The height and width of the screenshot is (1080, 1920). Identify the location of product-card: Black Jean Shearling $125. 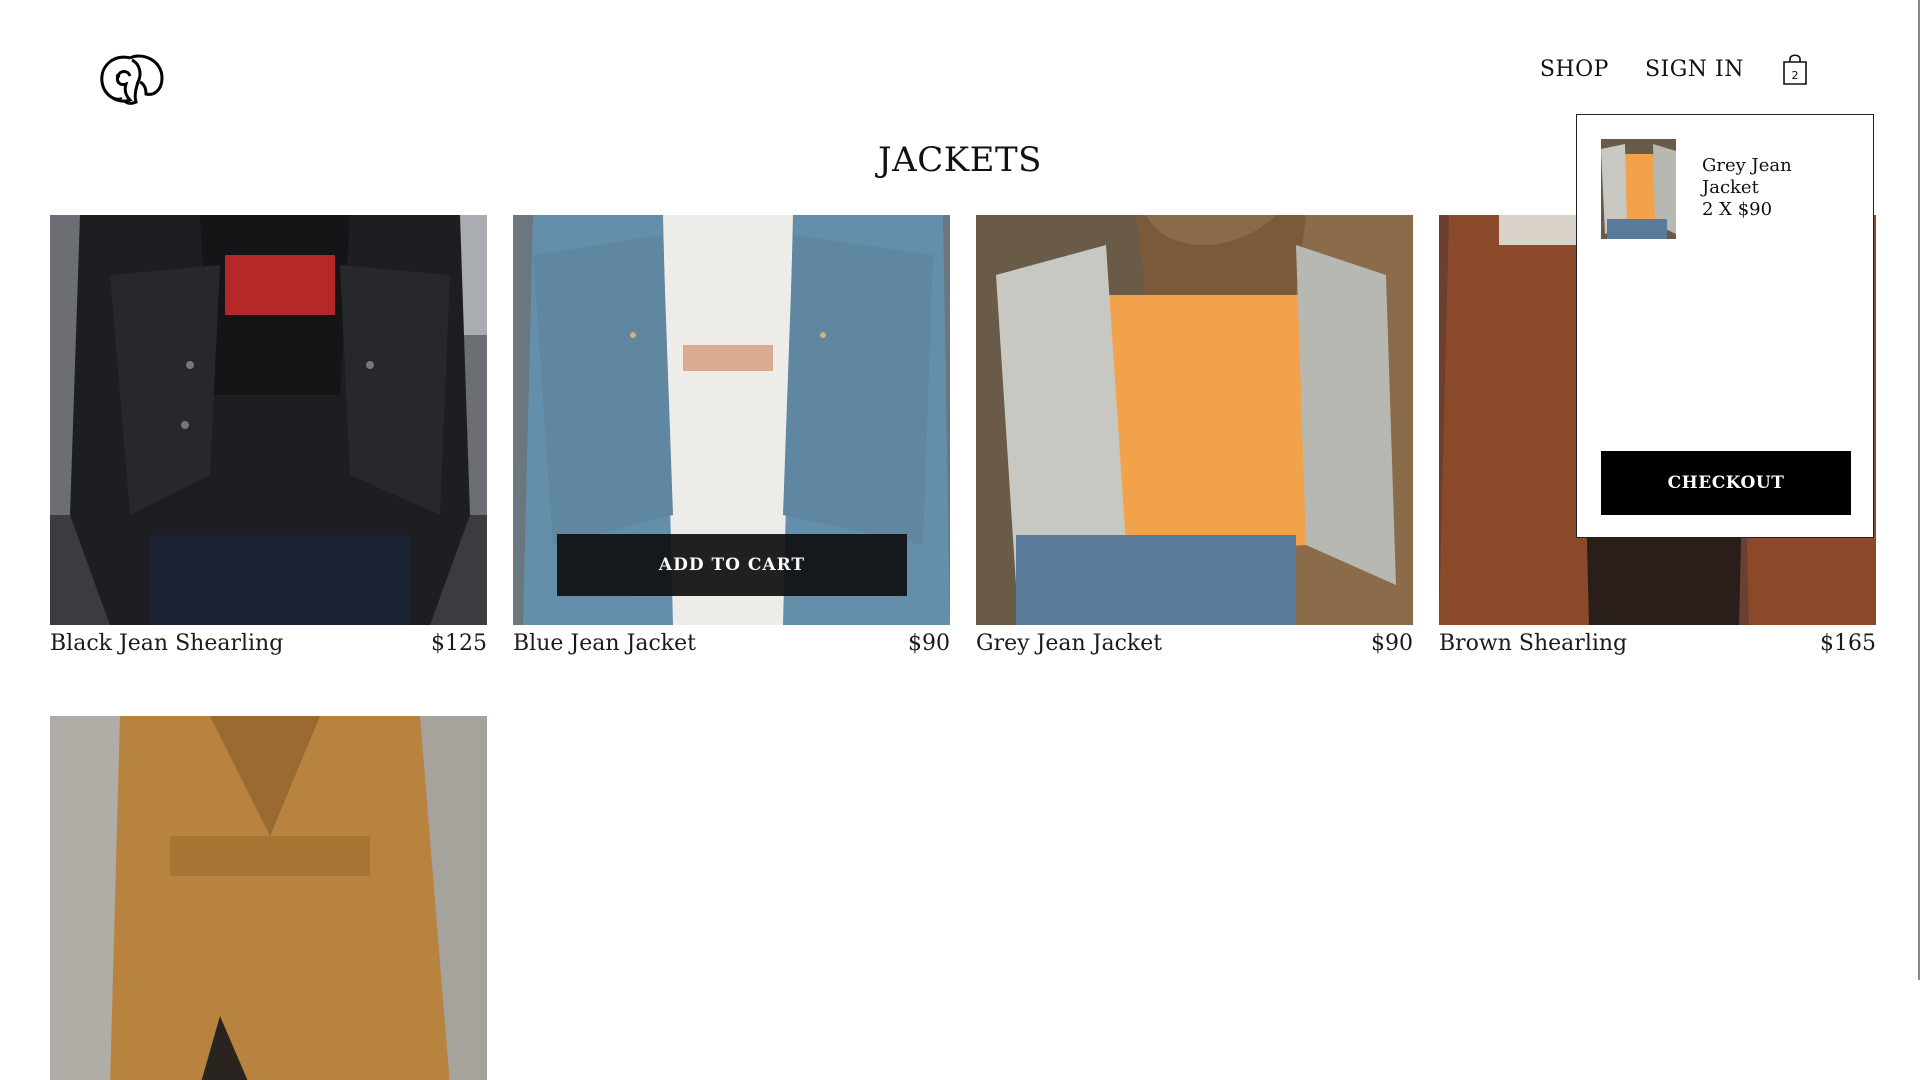
(268, 435).